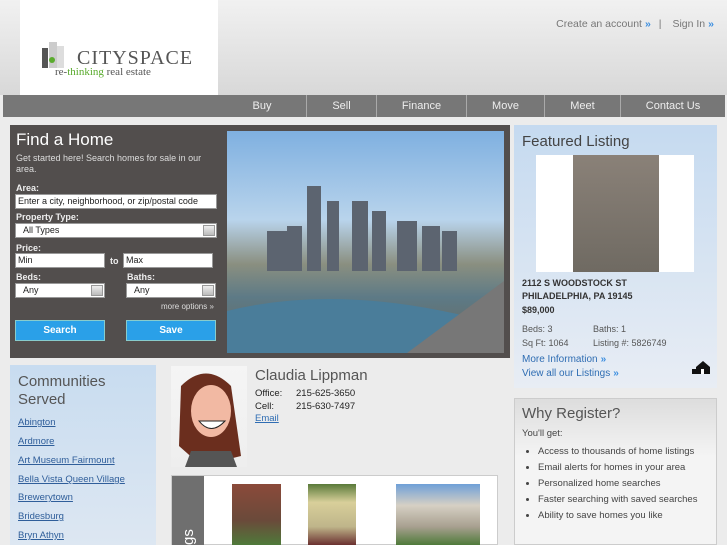 The width and height of the screenshot is (727, 545). What do you see at coordinates (571, 413) in the screenshot?
I see `why-register-title: Why Register?` at bounding box center [571, 413].